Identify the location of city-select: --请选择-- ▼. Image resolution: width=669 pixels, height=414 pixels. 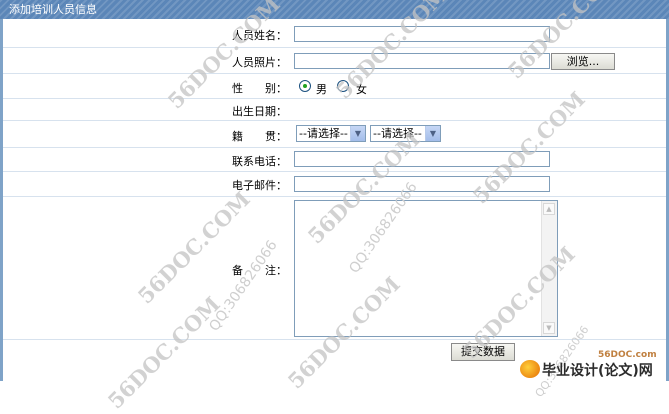
(405, 133).